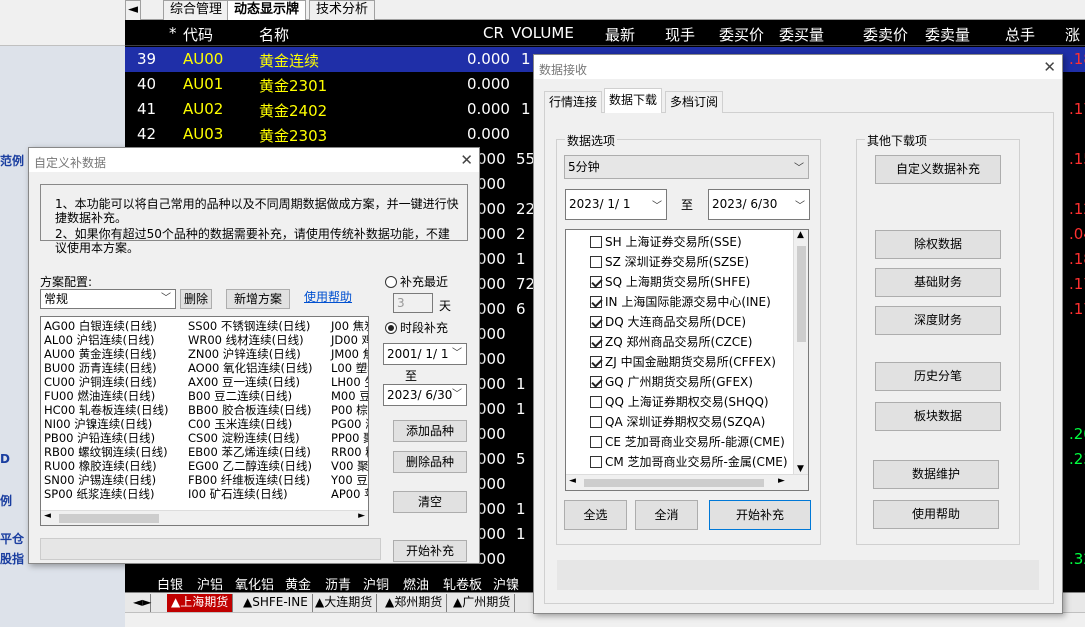 The image size is (1085, 627). What do you see at coordinates (196, 299) in the screenshot?
I see `delete-scheme-button: 删除` at bounding box center [196, 299].